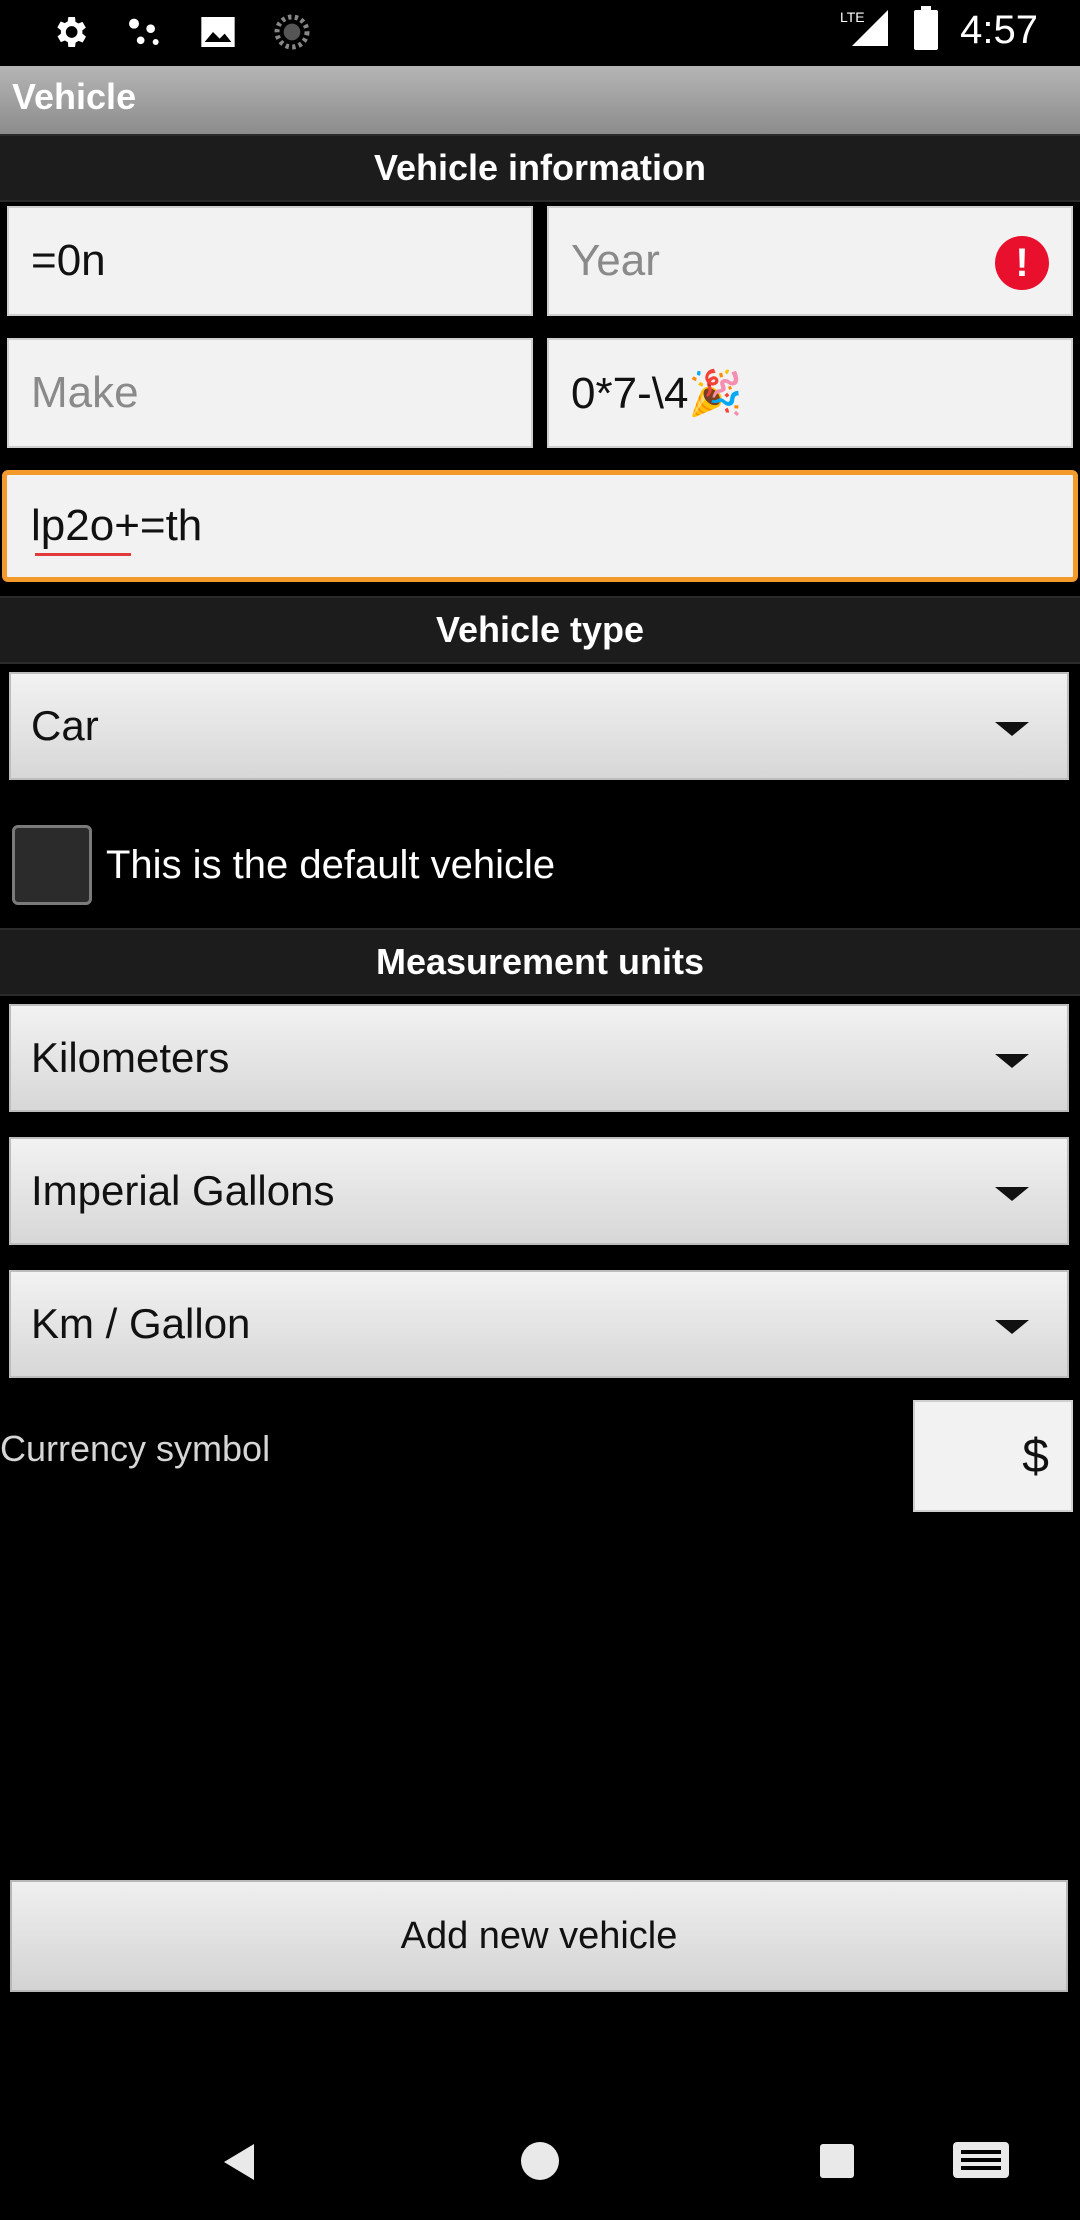 This screenshot has height=2220, width=1080. What do you see at coordinates (218, 32) in the screenshot?
I see `image-icon` at bounding box center [218, 32].